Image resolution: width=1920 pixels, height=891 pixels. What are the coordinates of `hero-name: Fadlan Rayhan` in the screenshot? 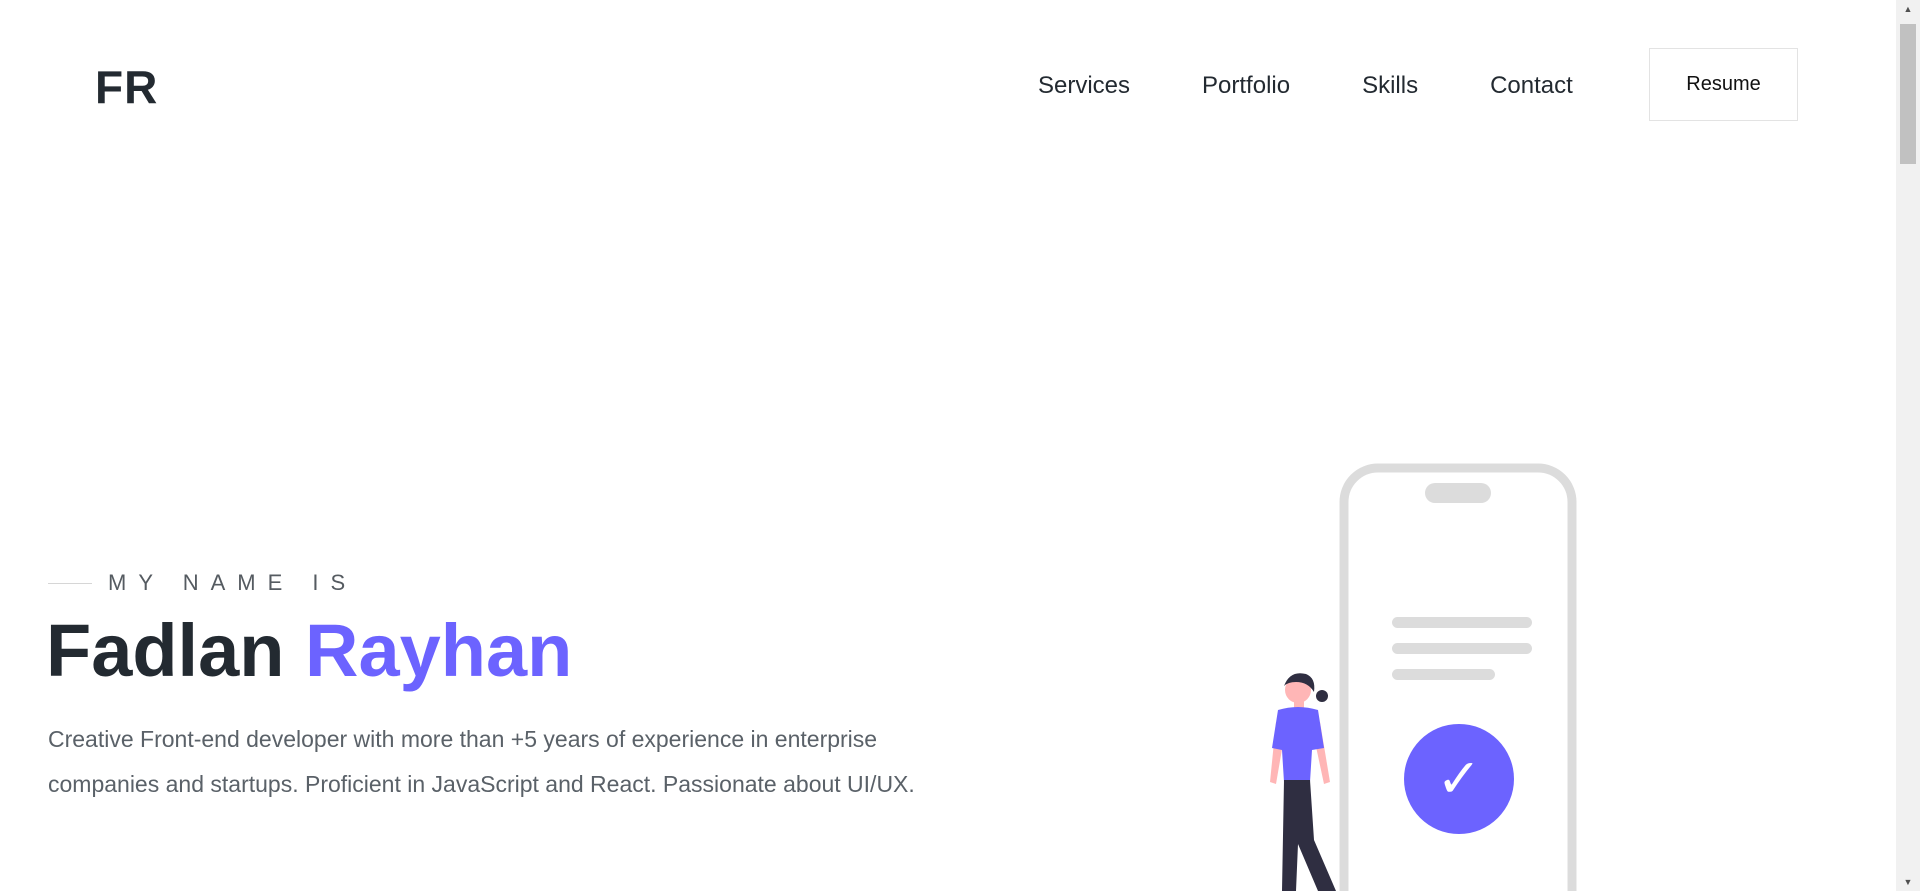 It's located at (309, 651).